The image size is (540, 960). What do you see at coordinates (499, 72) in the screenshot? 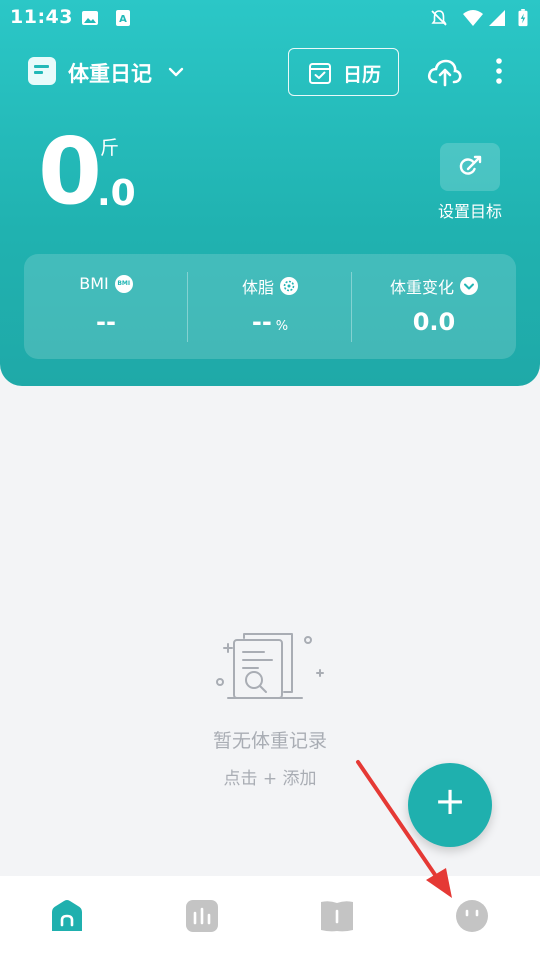
I see `more-vert-icon` at bounding box center [499, 72].